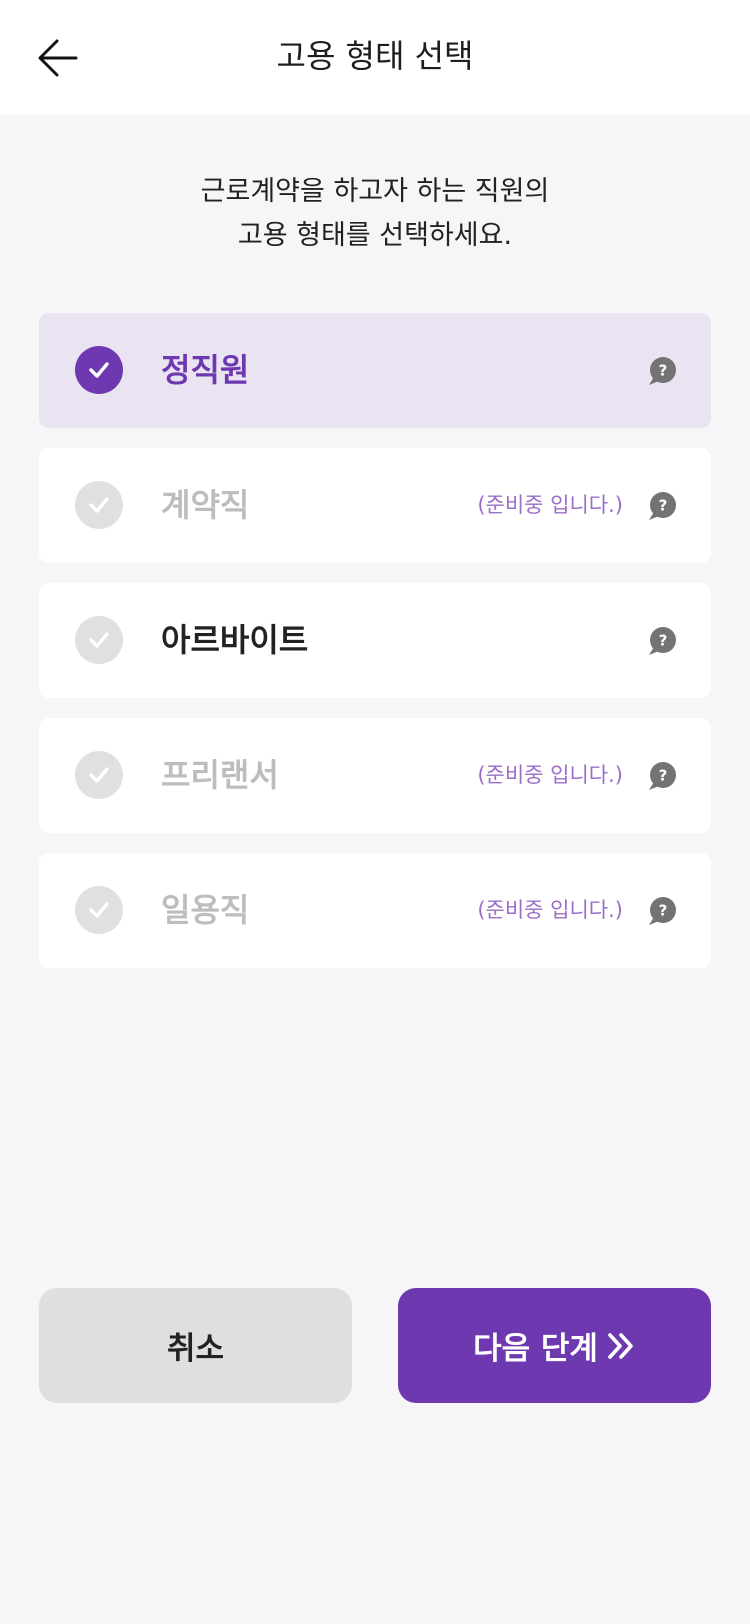 The height and width of the screenshot is (1624, 750). I want to click on option-freelancer: 프리랜서 (준비중 입니다.) ?, so click(375, 775).